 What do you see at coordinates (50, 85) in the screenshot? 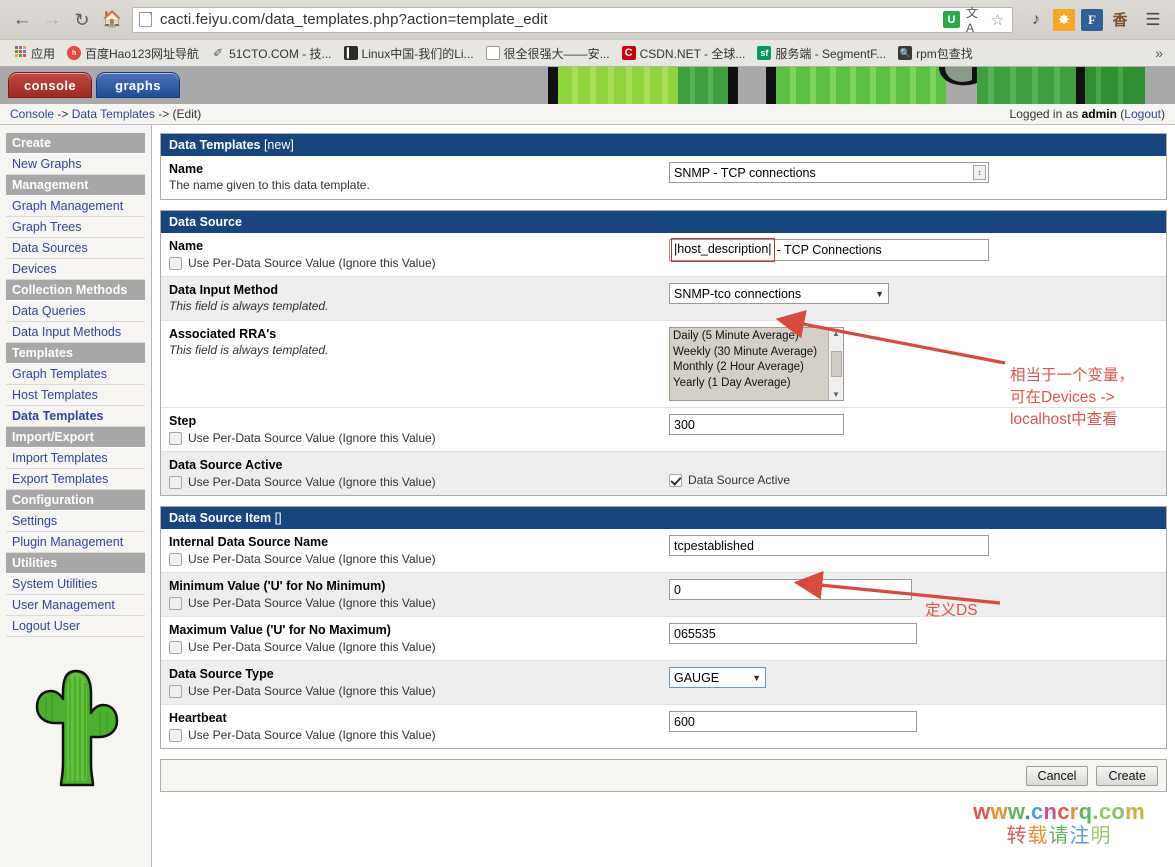
I see `tab-console: console` at bounding box center [50, 85].